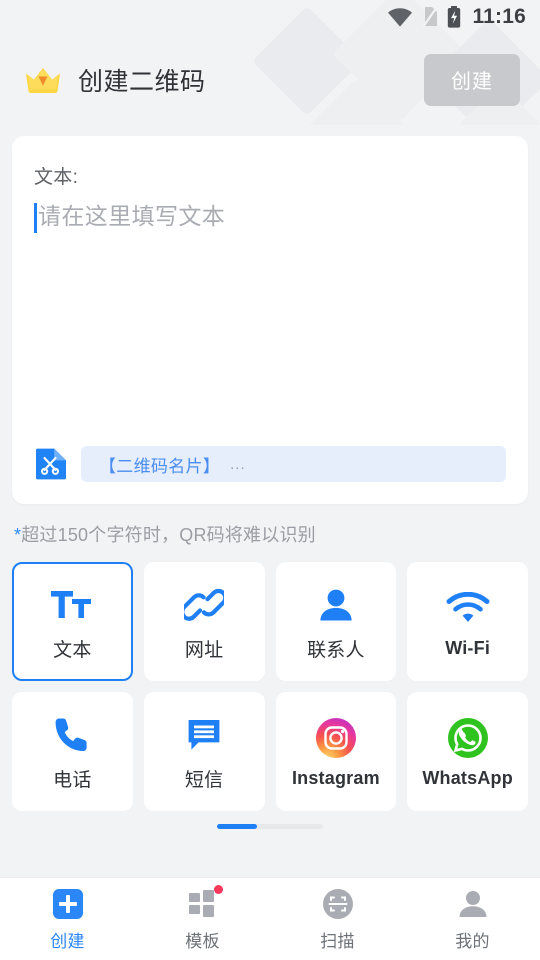 The image size is (540, 960). I want to click on nav-item-create: 创建, so click(67, 919).